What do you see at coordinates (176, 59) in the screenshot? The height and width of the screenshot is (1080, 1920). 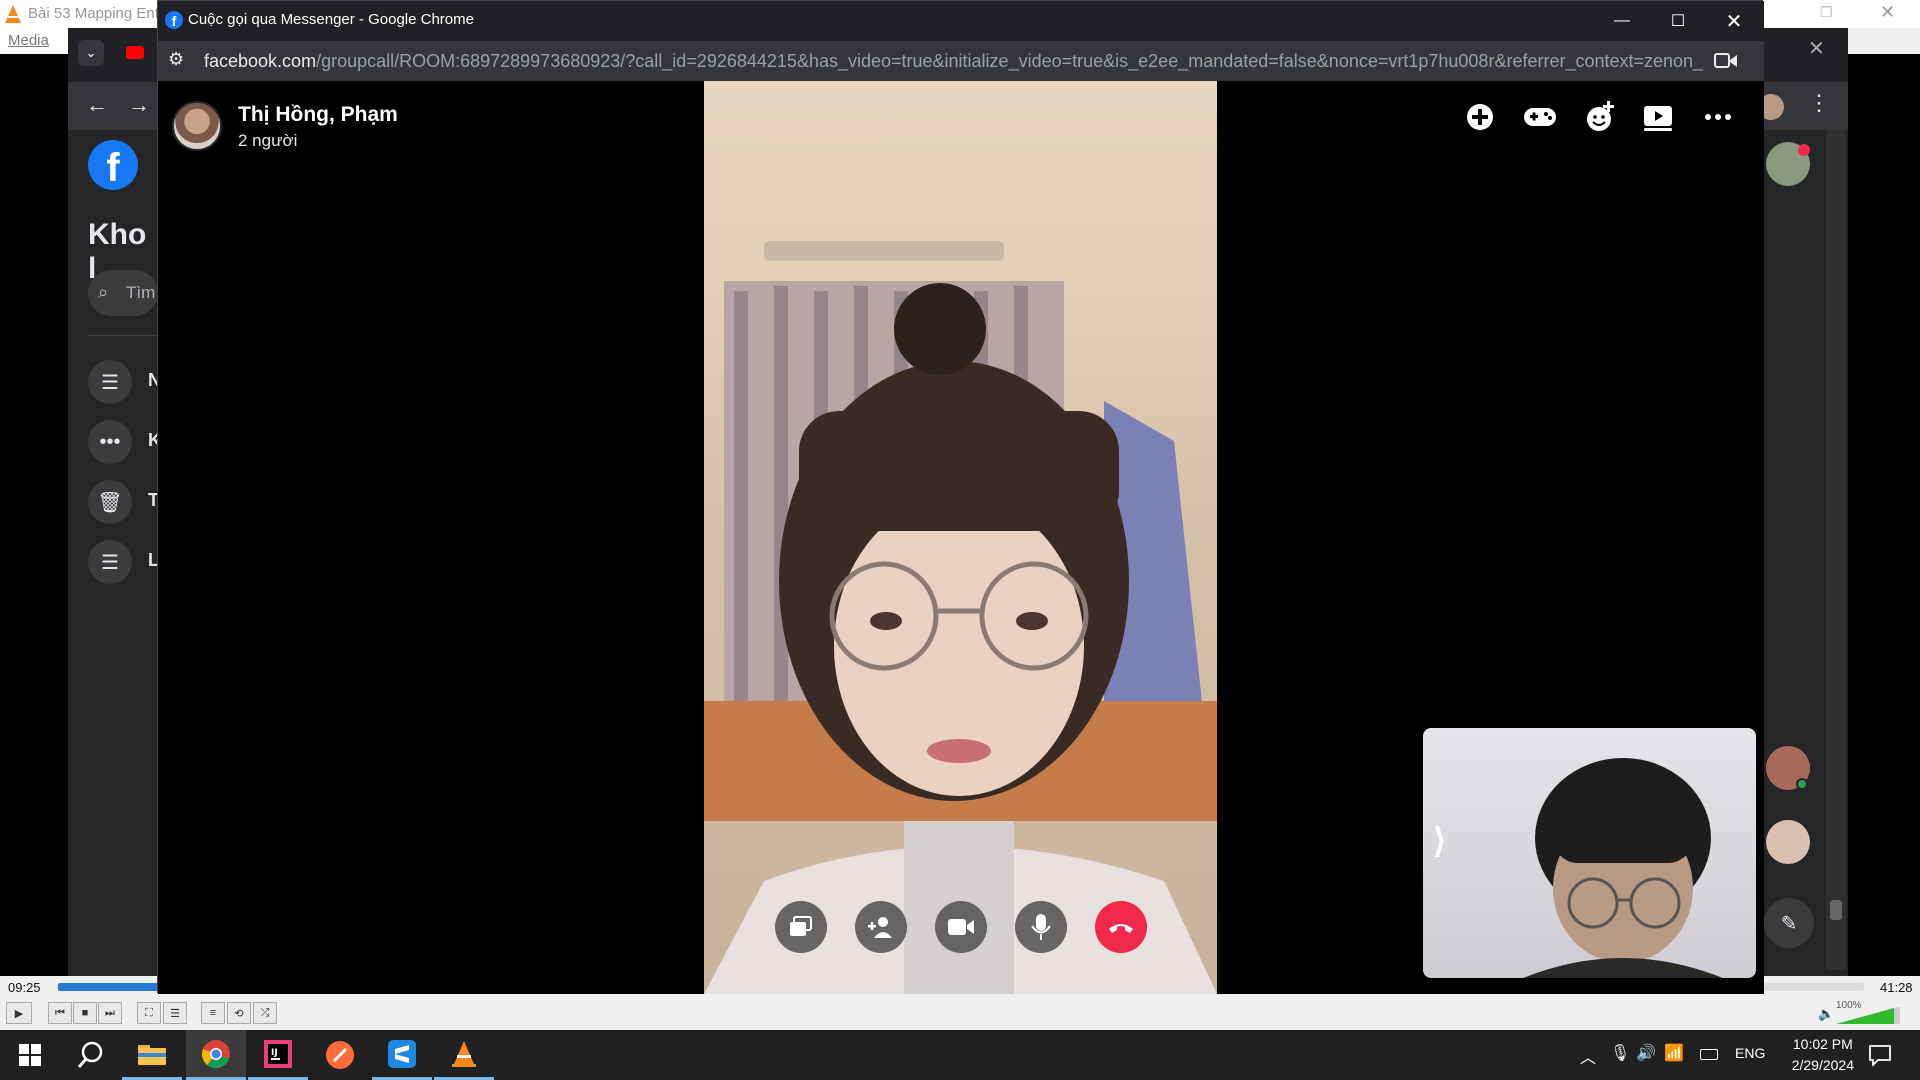 I see `site-settings-icon: ⚙` at bounding box center [176, 59].